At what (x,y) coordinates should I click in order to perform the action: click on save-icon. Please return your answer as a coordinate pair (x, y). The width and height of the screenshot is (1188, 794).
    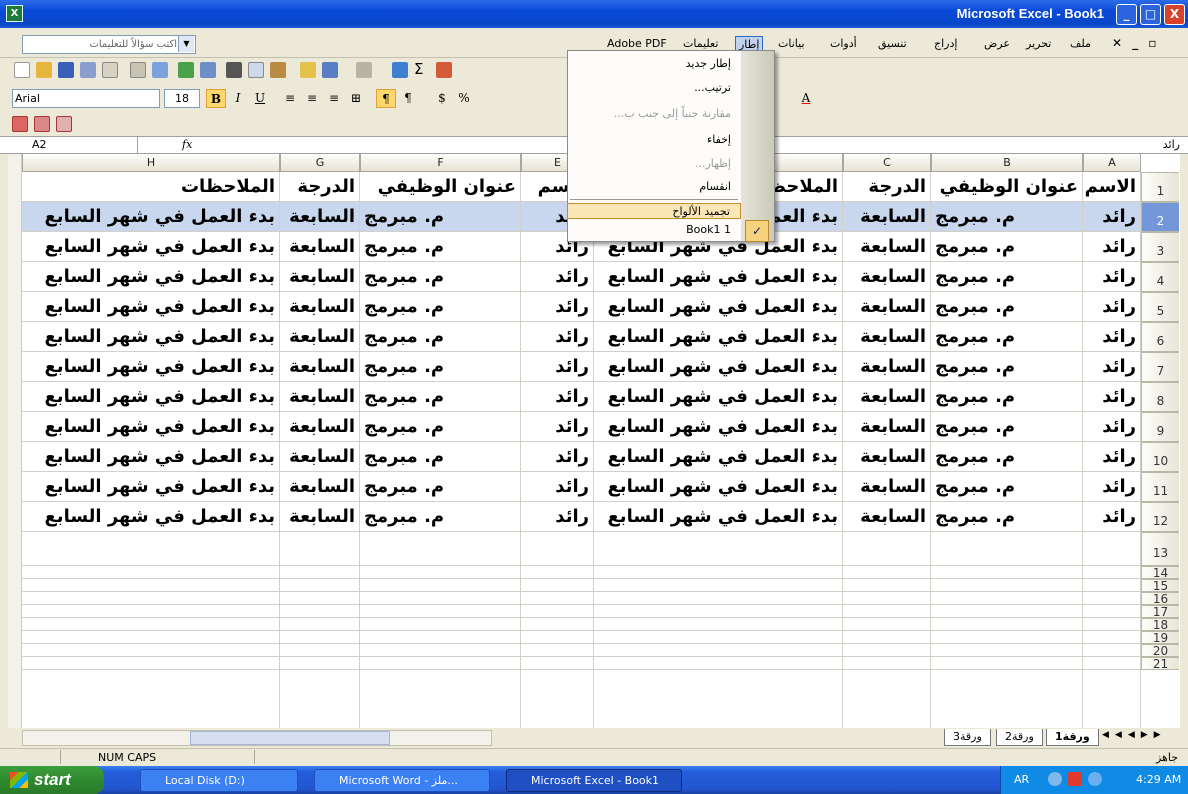
    Looking at the image, I should click on (66, 70).